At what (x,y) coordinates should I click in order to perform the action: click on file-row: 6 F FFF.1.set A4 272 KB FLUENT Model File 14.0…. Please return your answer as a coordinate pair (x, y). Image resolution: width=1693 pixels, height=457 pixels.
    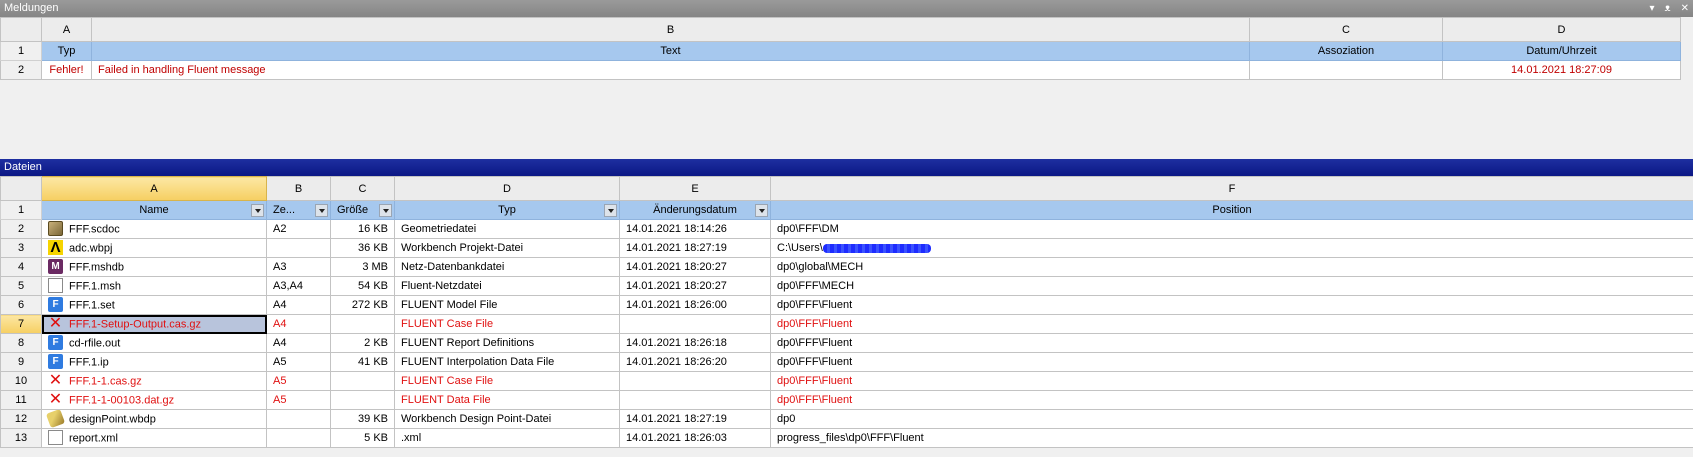
    Looking at the image, I should click on (846, 305).